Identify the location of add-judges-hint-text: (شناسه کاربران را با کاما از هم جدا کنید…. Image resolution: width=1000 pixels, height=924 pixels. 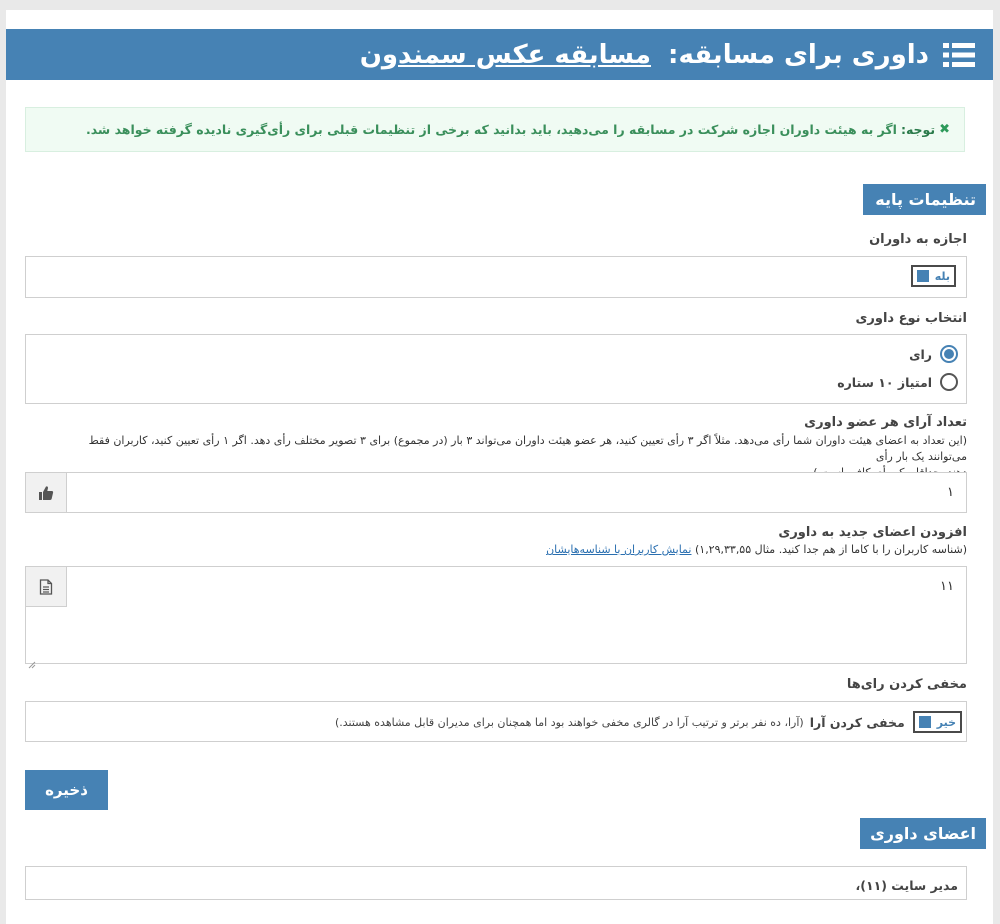
(830, 549).